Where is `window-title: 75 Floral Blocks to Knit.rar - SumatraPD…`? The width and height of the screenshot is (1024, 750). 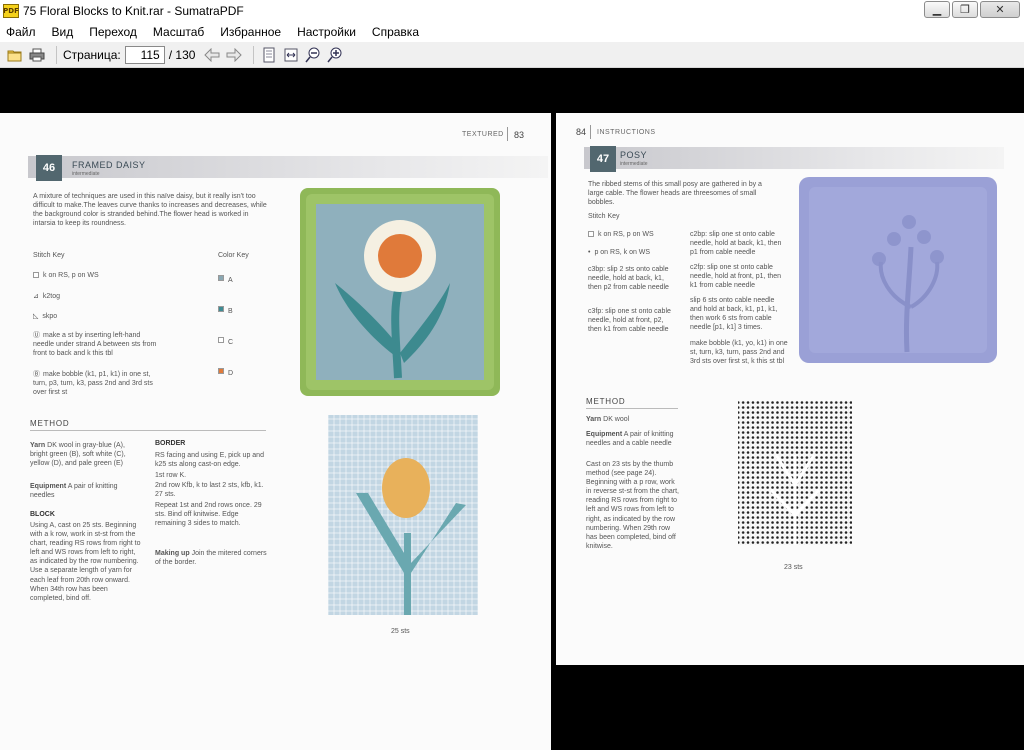
window-title: 75 Floral Blocks to Knit.rar - SumatraPD… is located at coordinates (133, 10).